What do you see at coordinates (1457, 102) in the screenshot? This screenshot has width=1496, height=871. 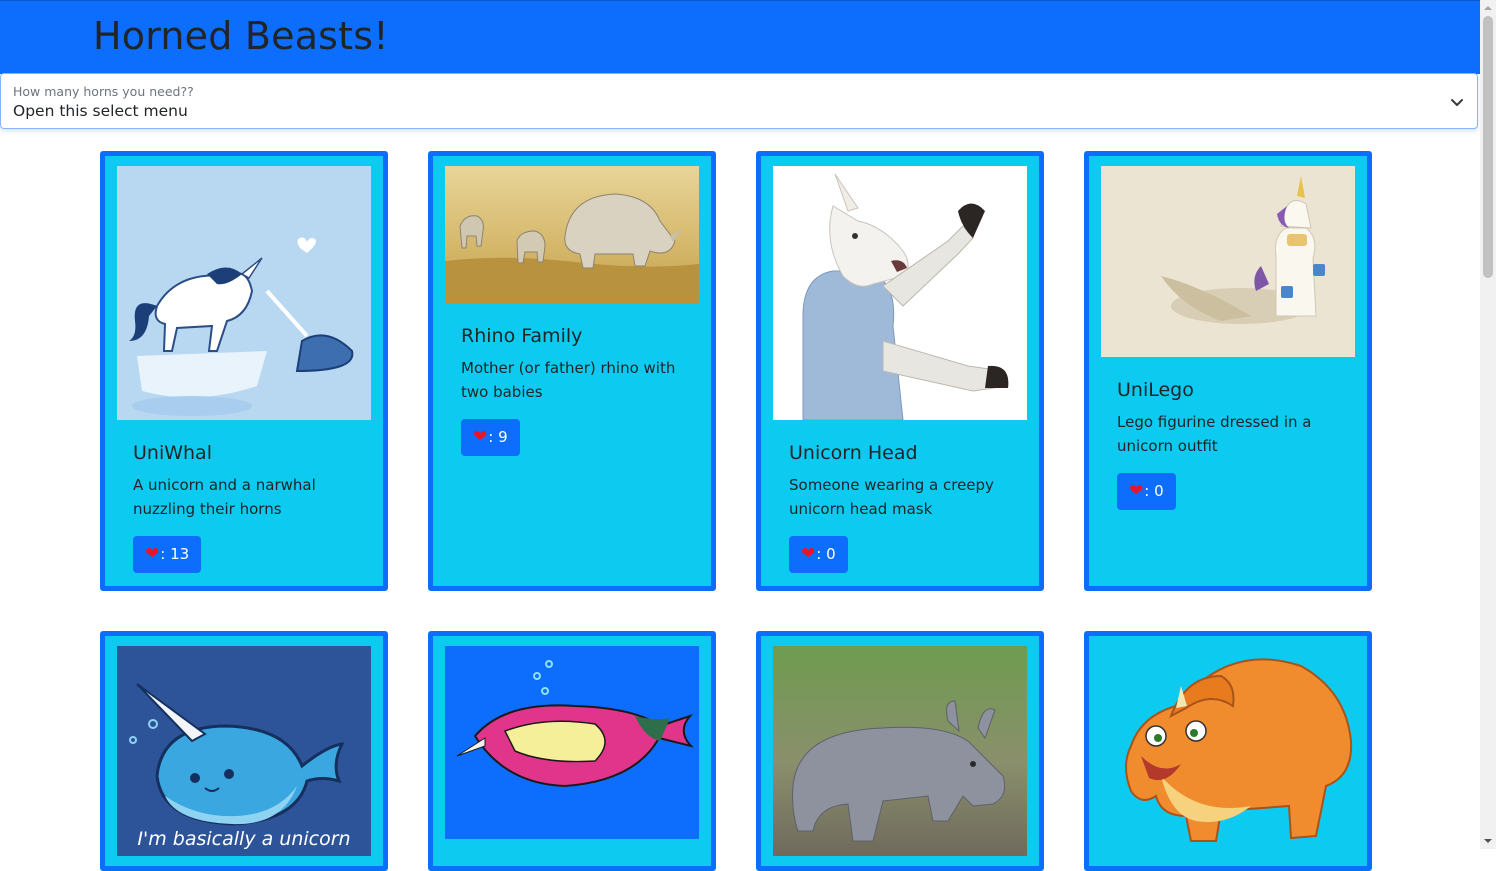 I see `chevron-down-icon` at bounding box center [1457, 102].